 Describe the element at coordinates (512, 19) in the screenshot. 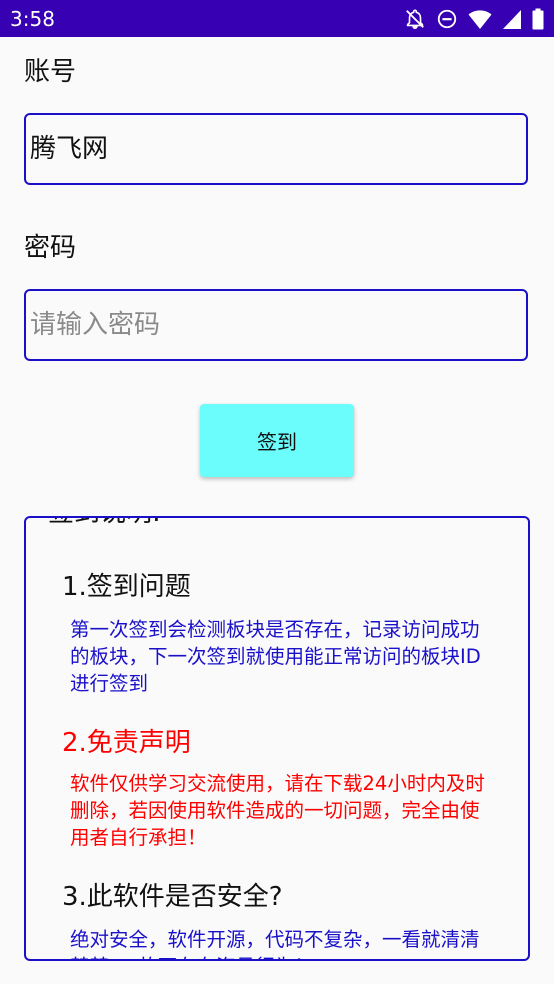

I see `signal-icon` at that location.